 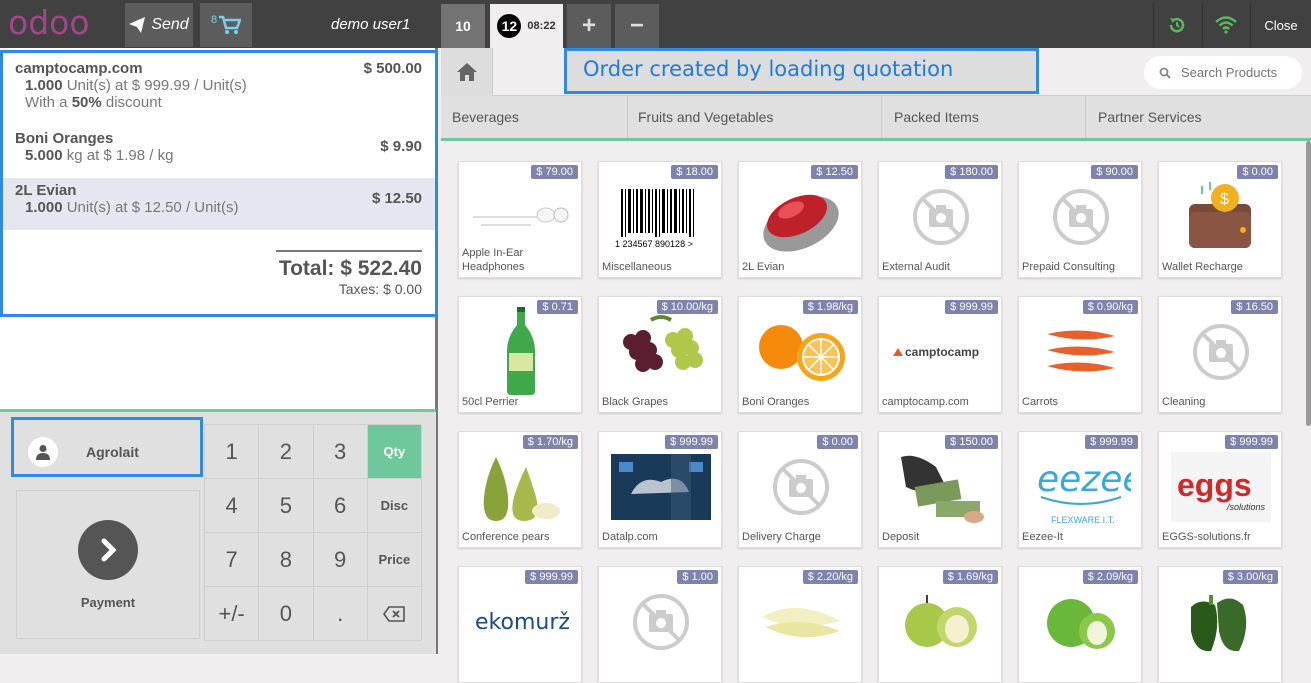 What do you see at coordinates (286, 560) in the screenshot?
I see `numpad-key-8: 8` at bounding box center [286, 560].